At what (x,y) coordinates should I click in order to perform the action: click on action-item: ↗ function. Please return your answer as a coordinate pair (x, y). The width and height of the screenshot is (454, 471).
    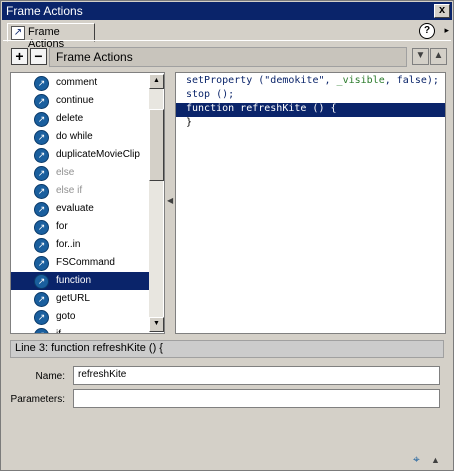
    Looking at the image, I should click on (80, 281).